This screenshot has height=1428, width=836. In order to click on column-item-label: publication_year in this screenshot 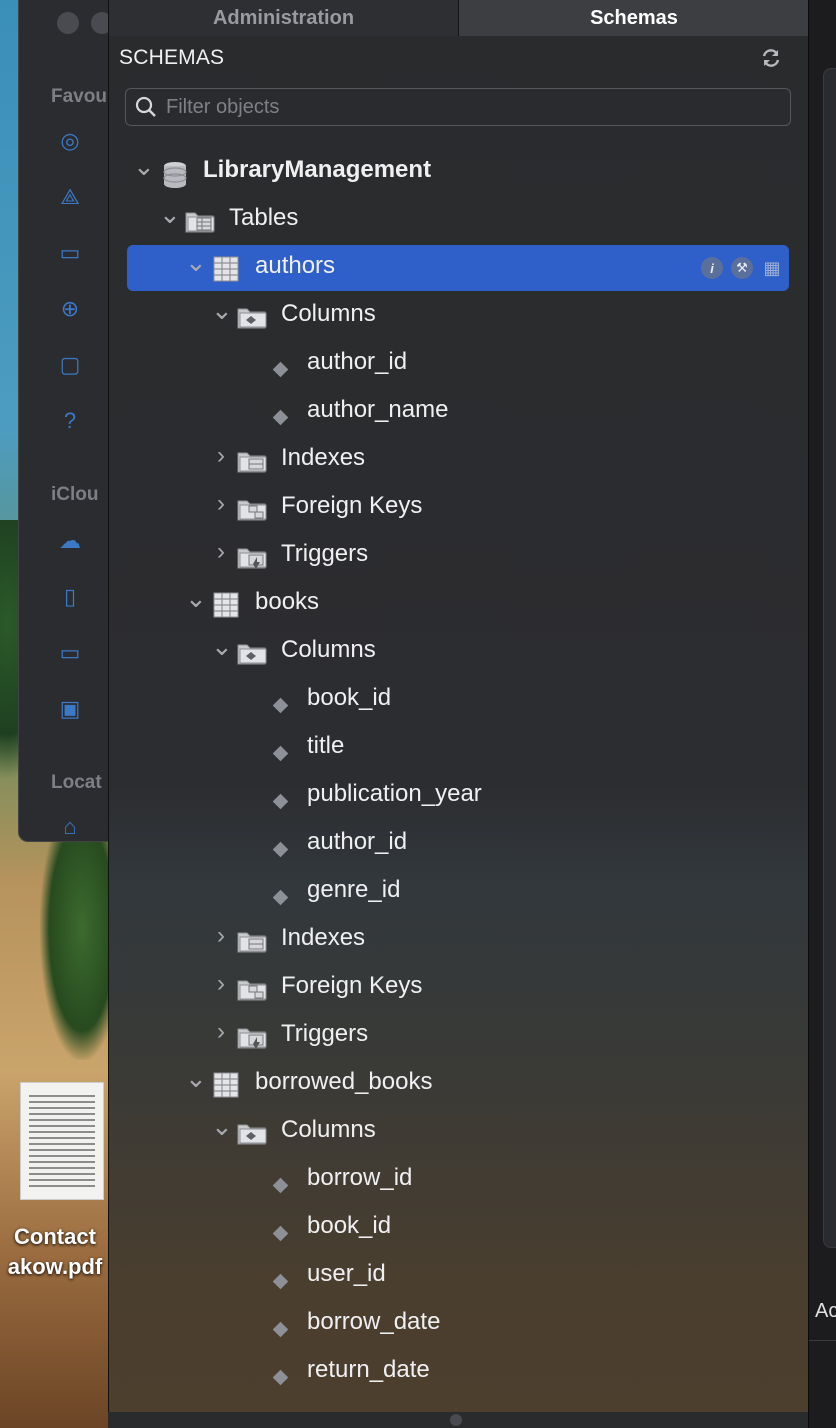, I will do `click(394, 793)`.